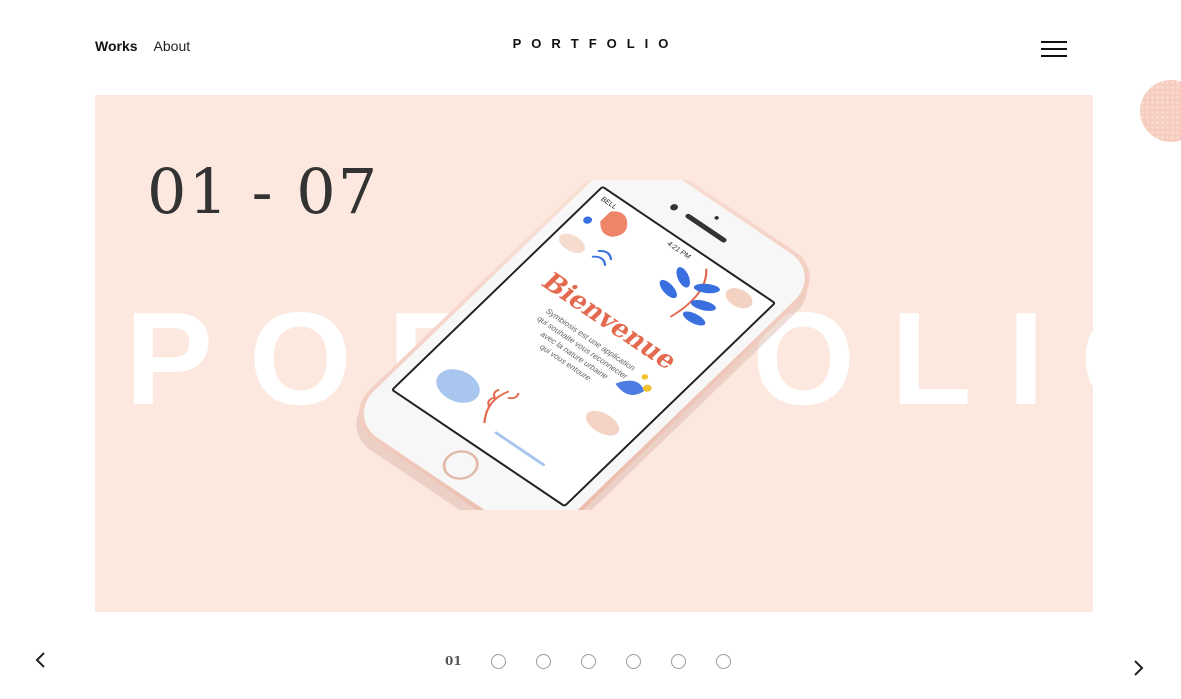  Describe the element at coordinates (590, 43) in the screenshot. I see `brand-logo: PORTFOLIO` at that location.